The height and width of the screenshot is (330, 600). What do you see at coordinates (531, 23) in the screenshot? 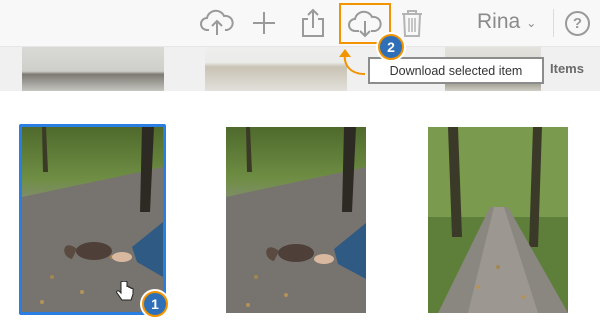
I see `chevron-down-icon: ⌄` at bounding box center [531, 23].